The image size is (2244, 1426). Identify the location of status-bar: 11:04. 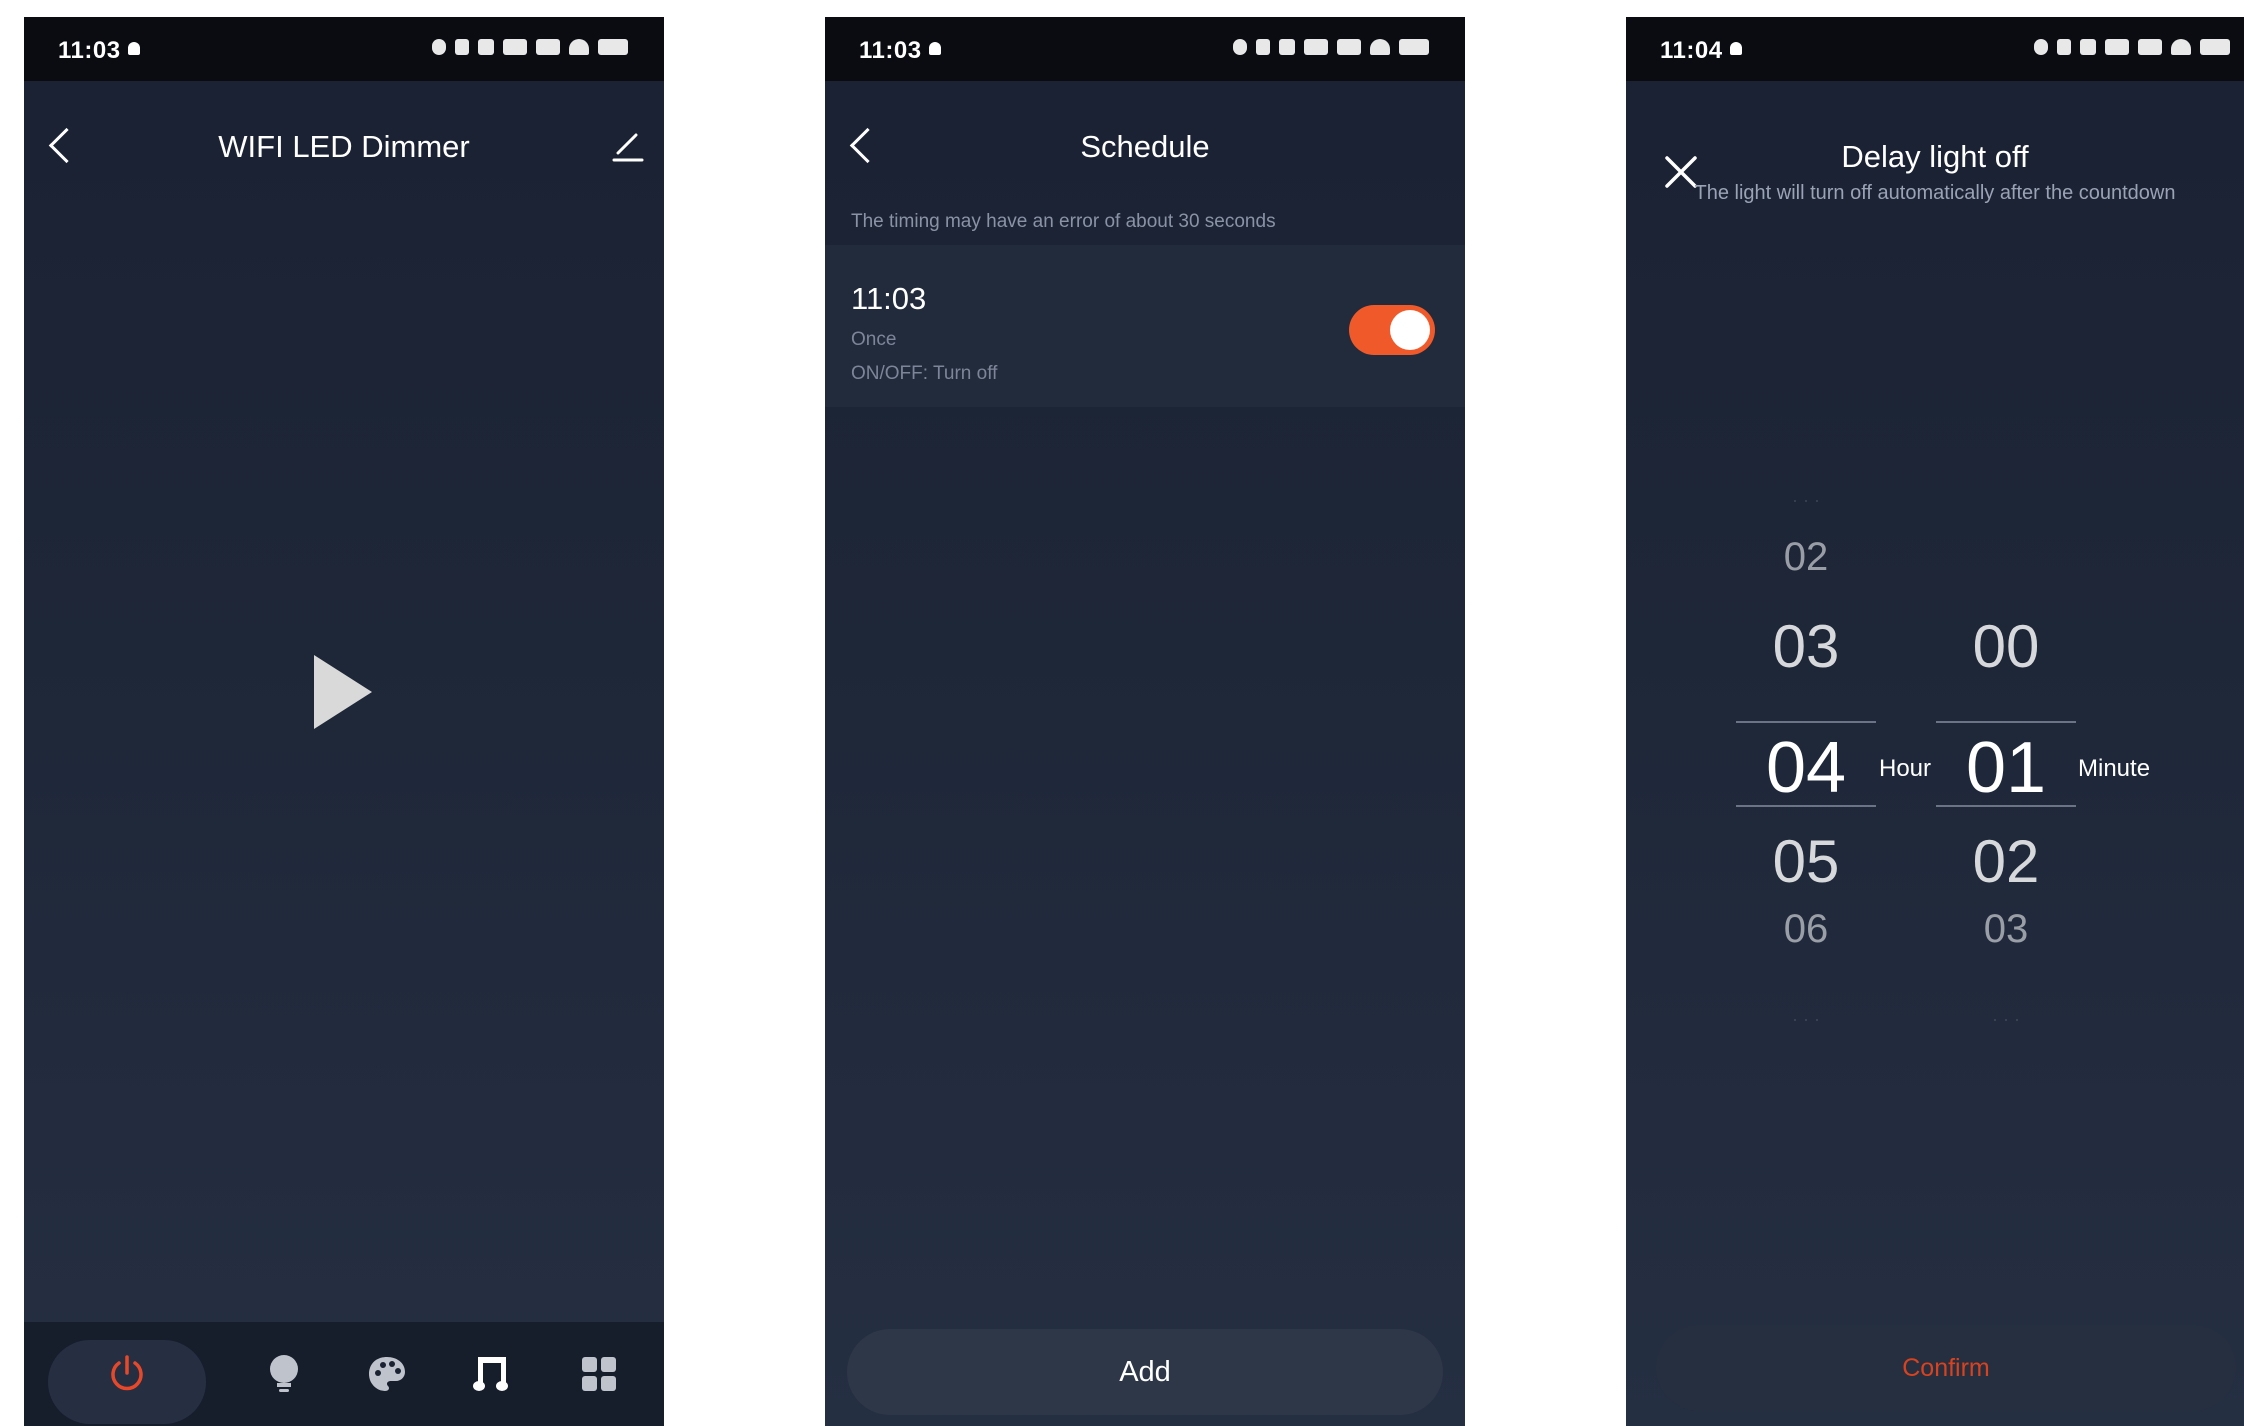
(1935, 49).